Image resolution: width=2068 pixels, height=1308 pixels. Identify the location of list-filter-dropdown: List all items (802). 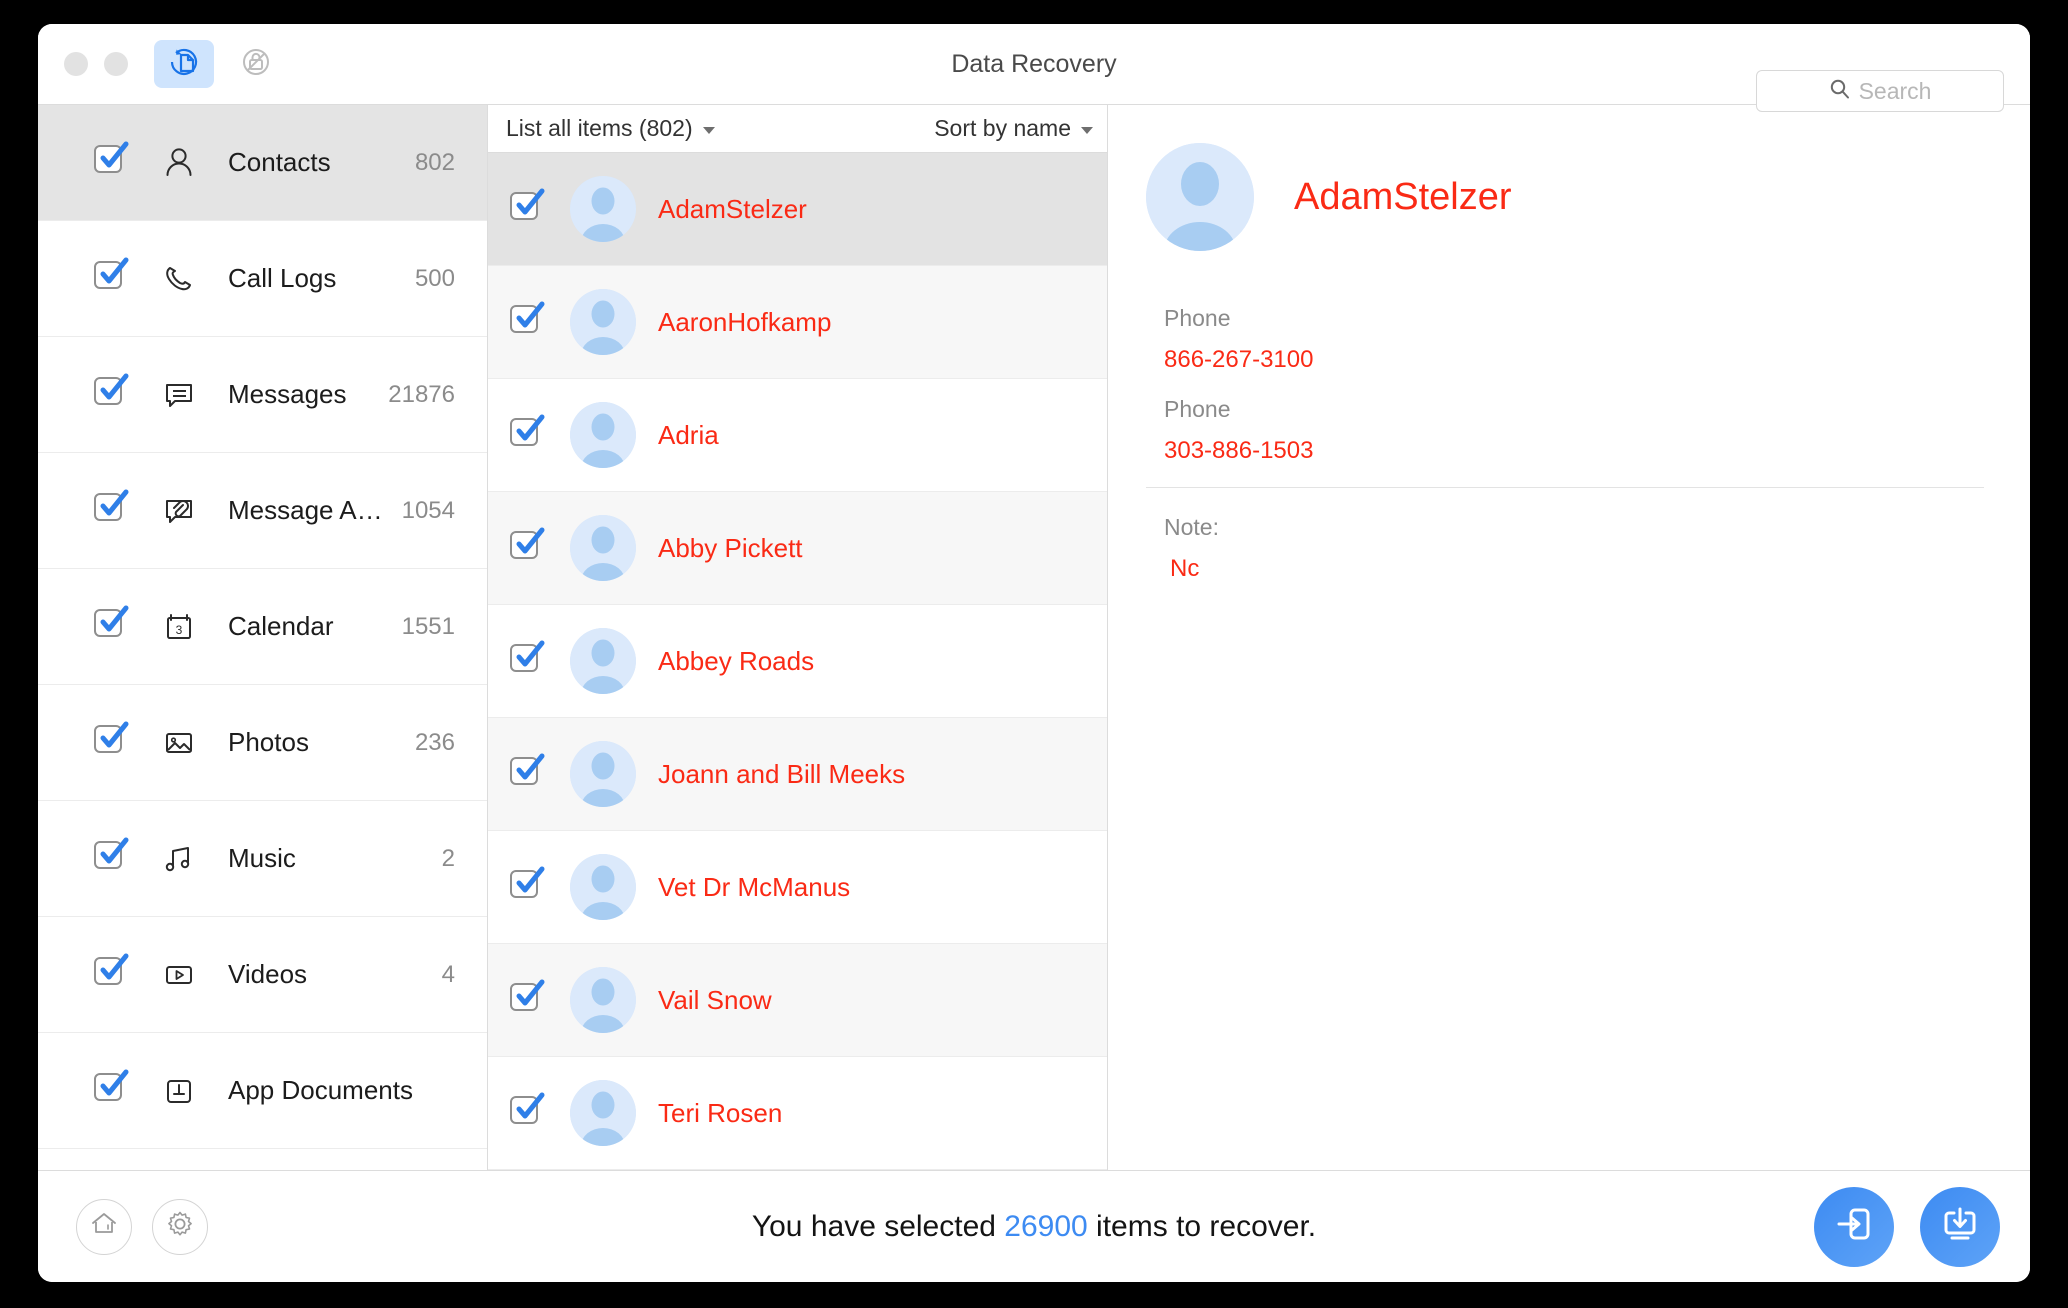
(610, 128).